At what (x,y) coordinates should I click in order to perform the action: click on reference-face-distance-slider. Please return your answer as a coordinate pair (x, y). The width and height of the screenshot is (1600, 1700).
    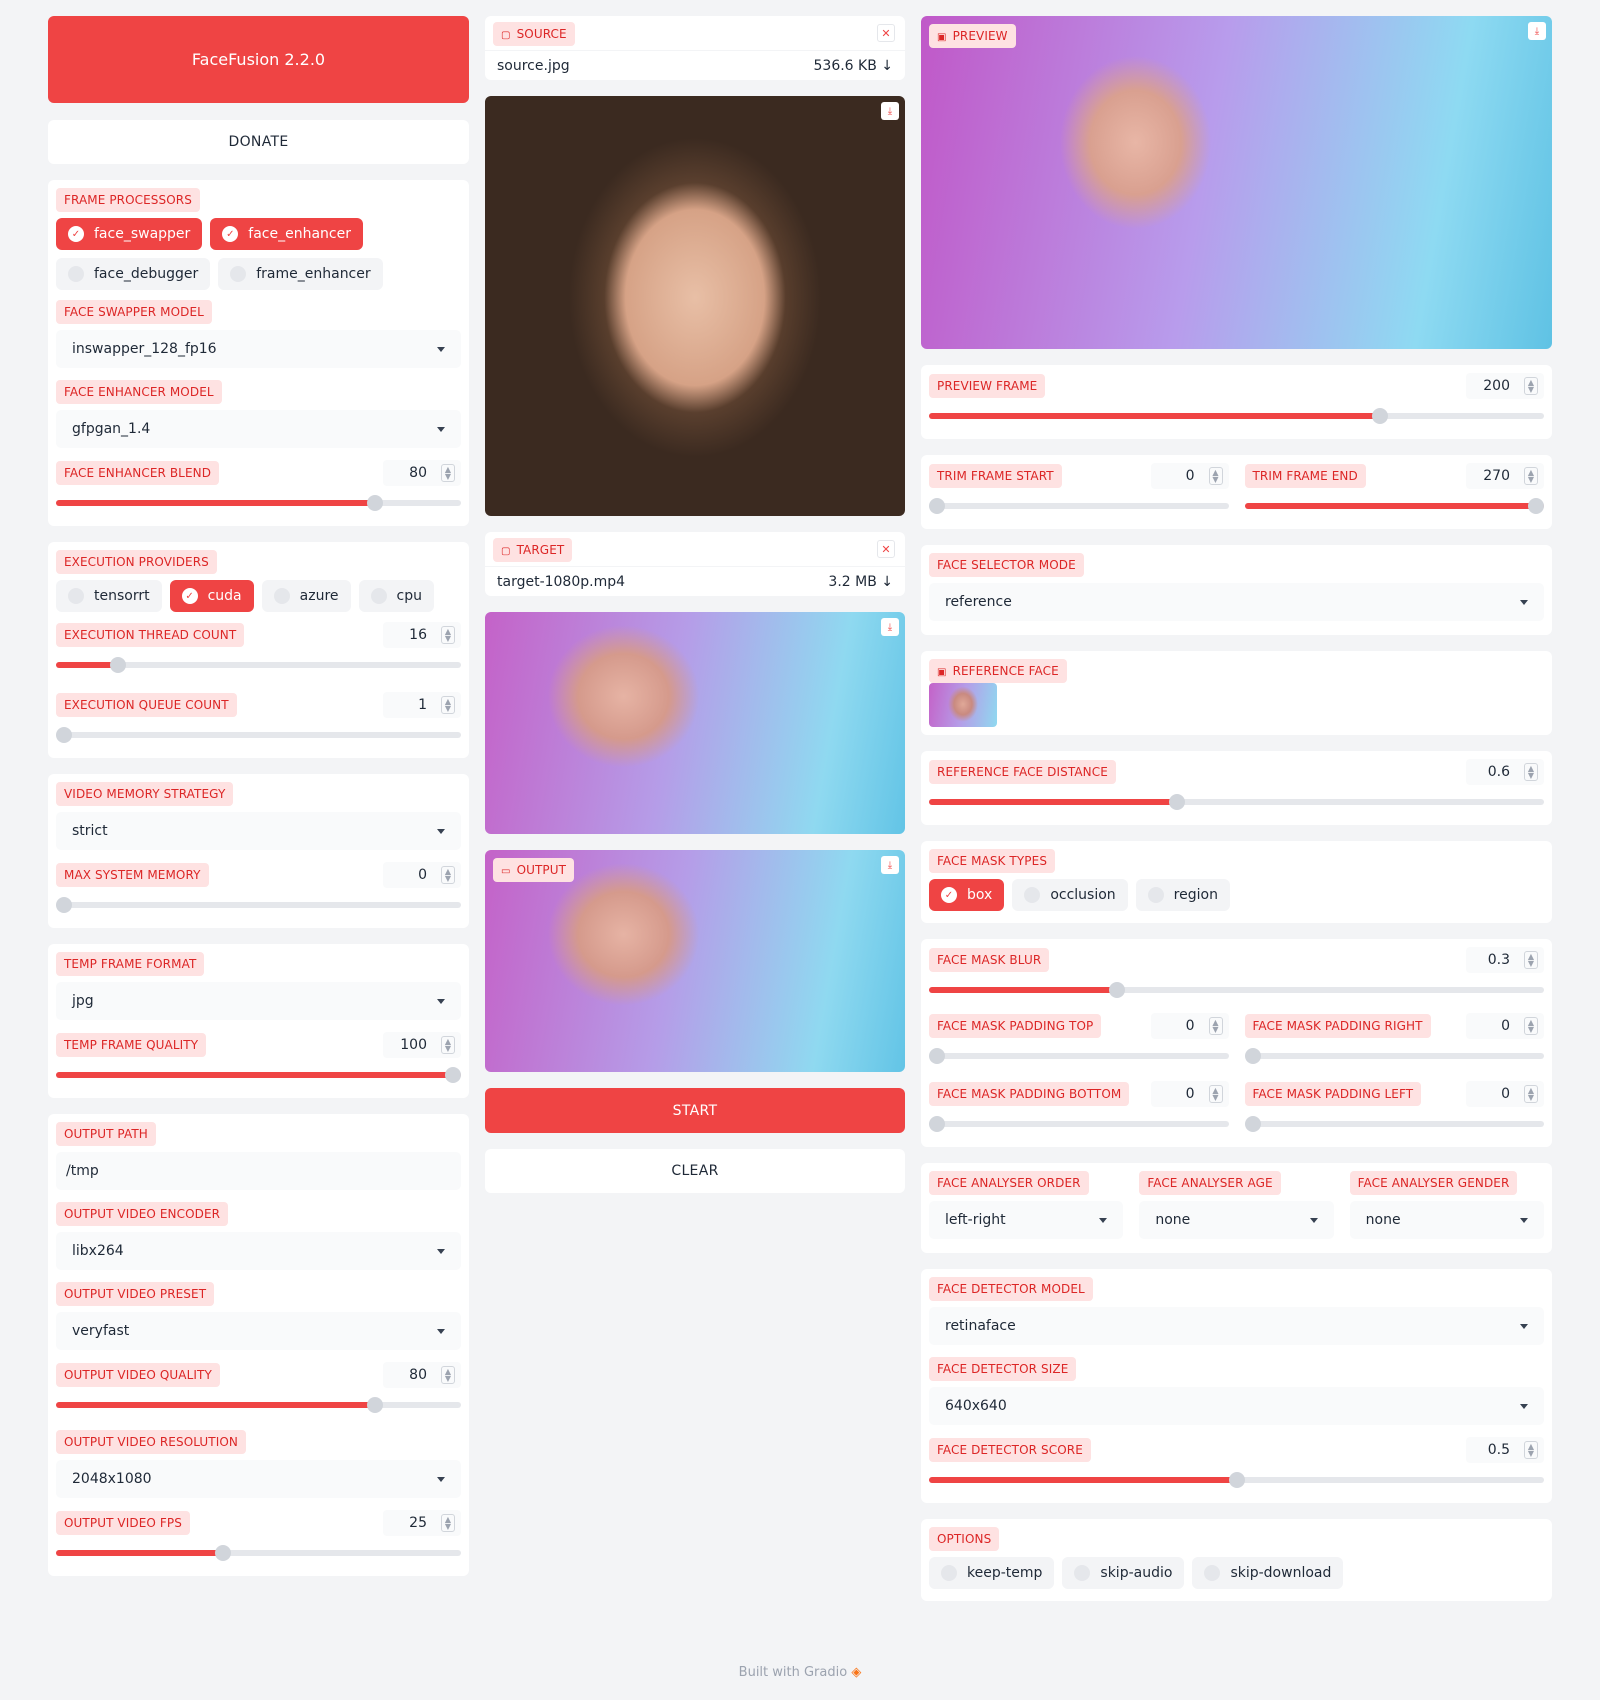
    Looking at the image, I should click on (1236, 802).